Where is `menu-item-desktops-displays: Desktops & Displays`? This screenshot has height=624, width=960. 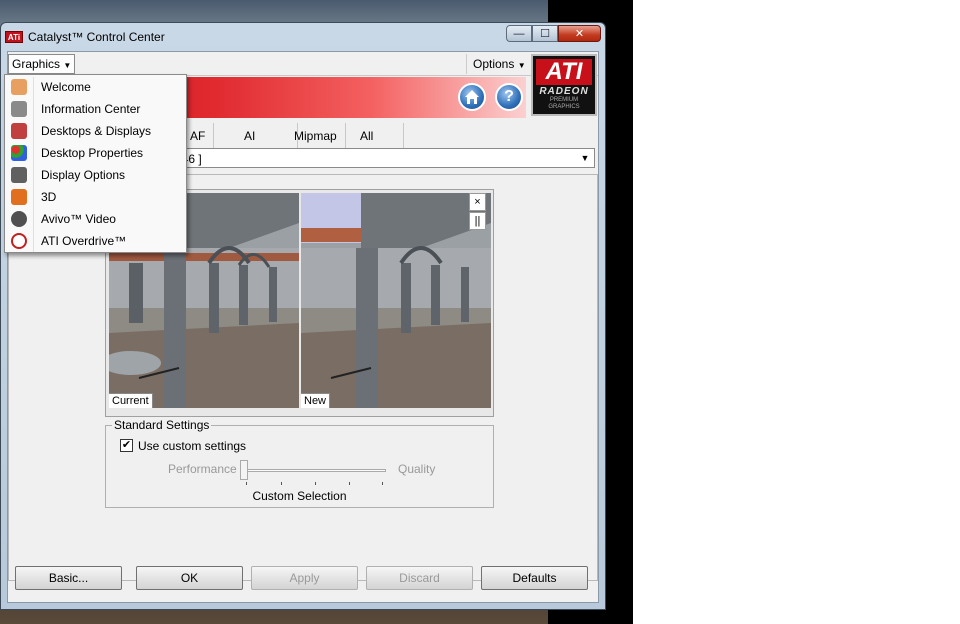 menu-item-desktops-displays: Desktops & Displays is located at coordinates (95, 131).